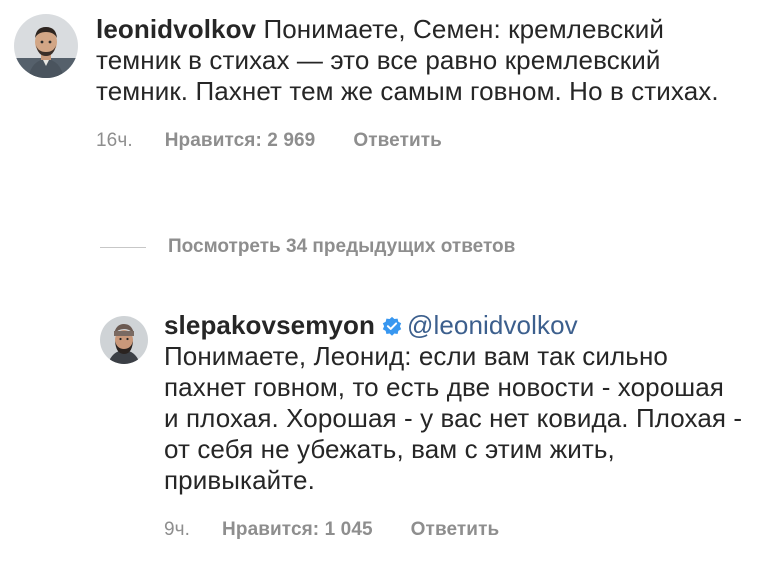 The image size is (777, 564). I want to click on reply-reply-button: Ответить, so click(455, 529).